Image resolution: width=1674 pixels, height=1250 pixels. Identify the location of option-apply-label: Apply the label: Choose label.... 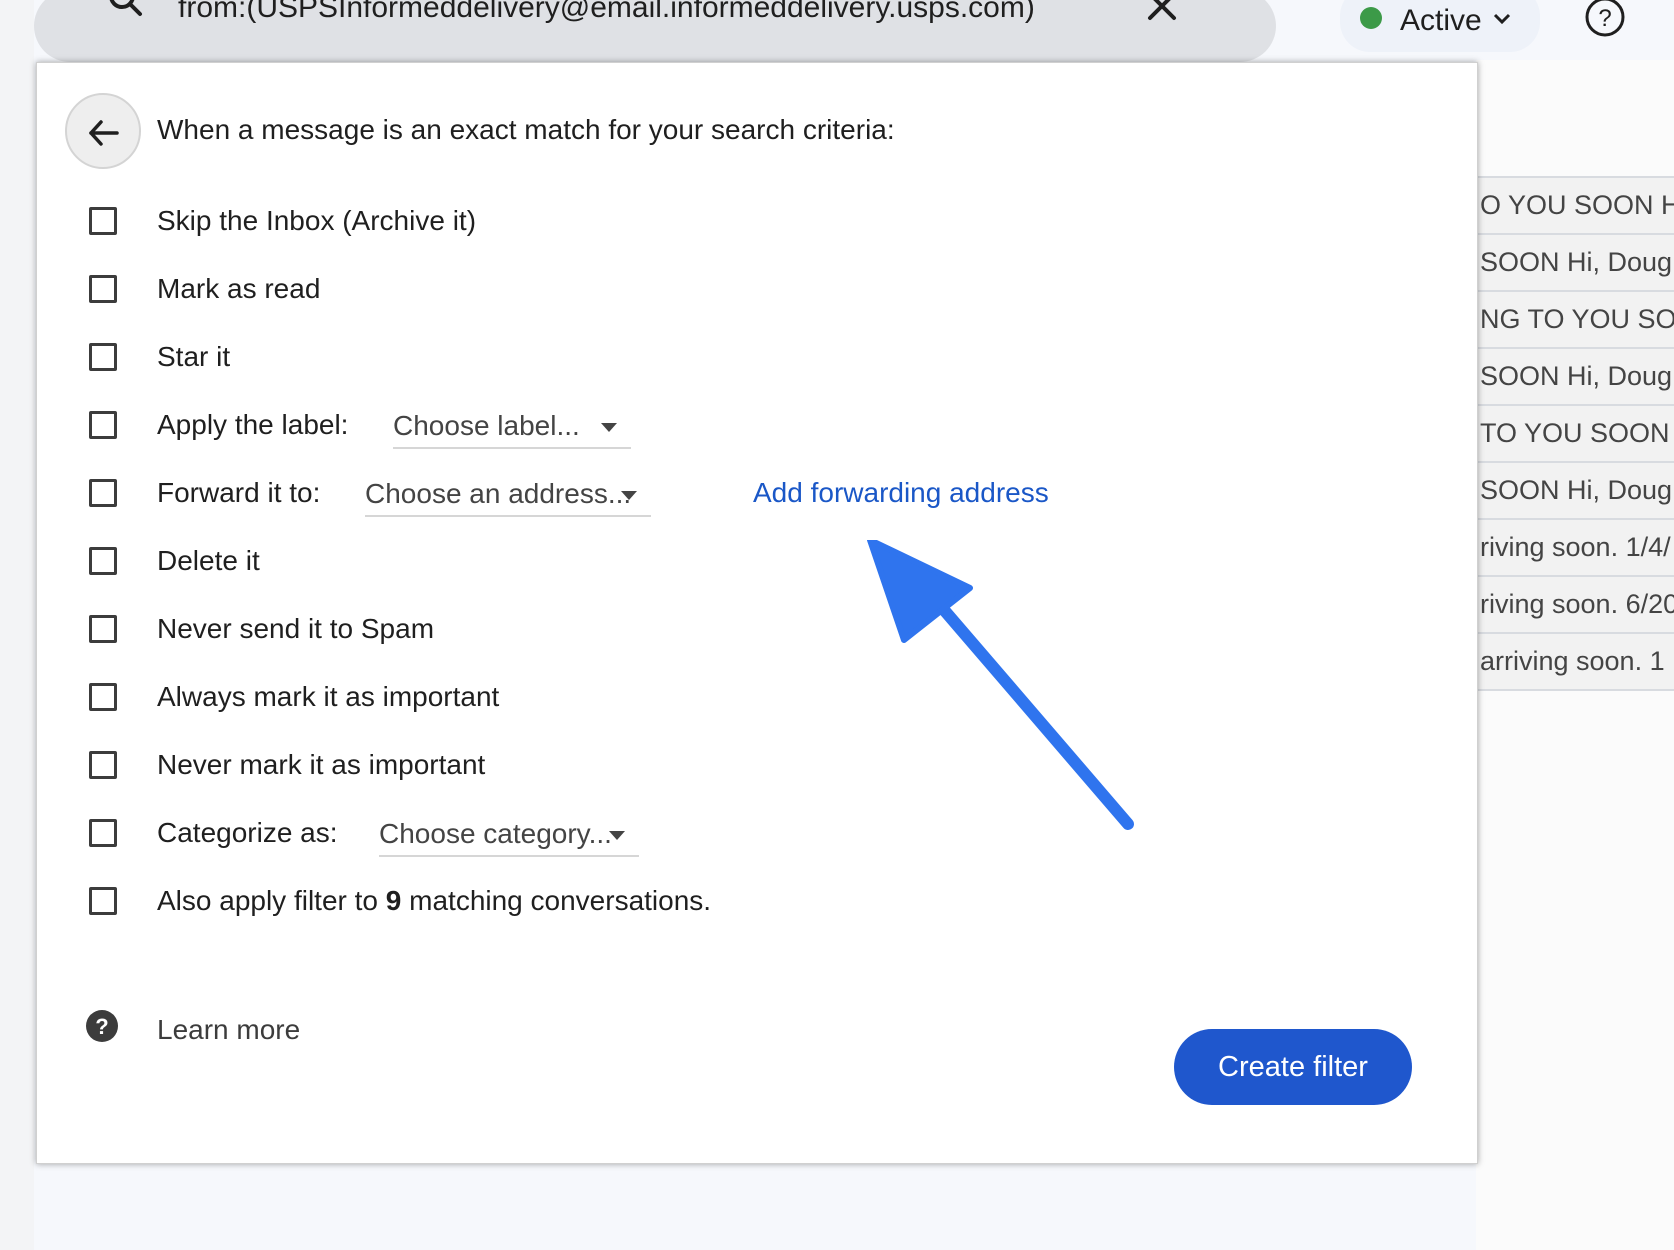
(739, 427).